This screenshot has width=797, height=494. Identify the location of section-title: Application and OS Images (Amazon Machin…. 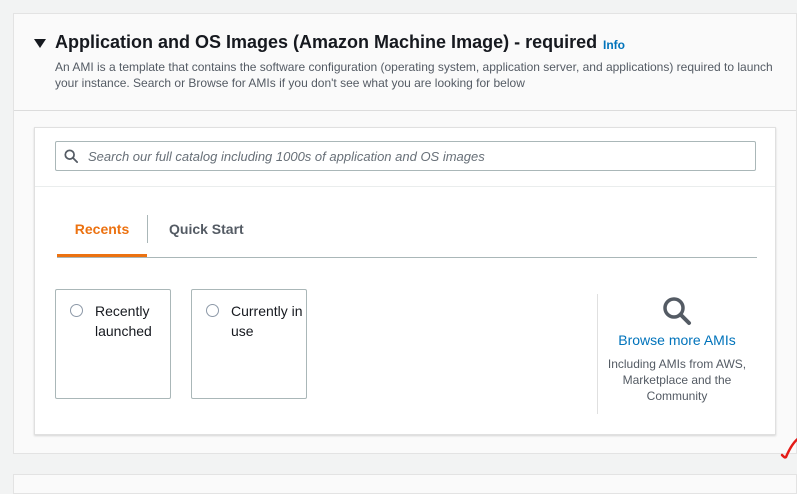
(326, 42).